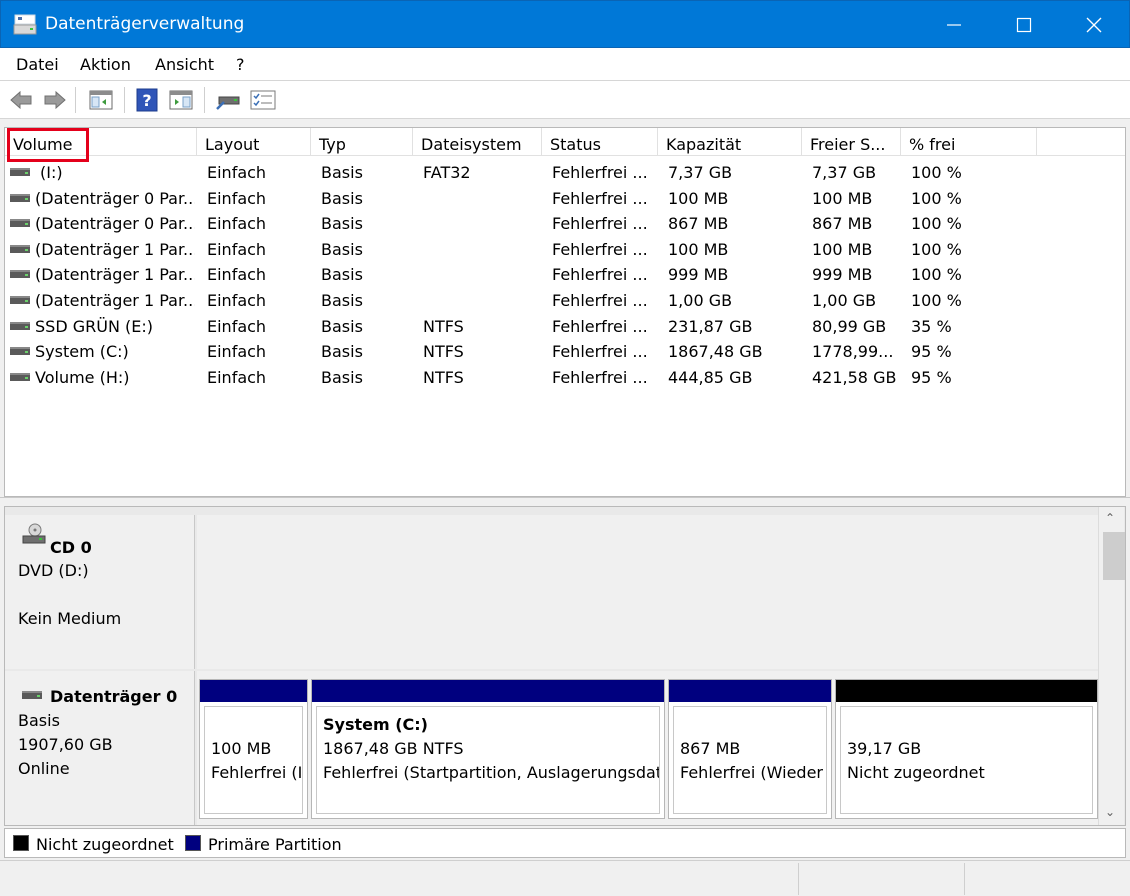 This screenshot has width=1130, height=896. I want to click on console-tree-button, so click(101, 100).